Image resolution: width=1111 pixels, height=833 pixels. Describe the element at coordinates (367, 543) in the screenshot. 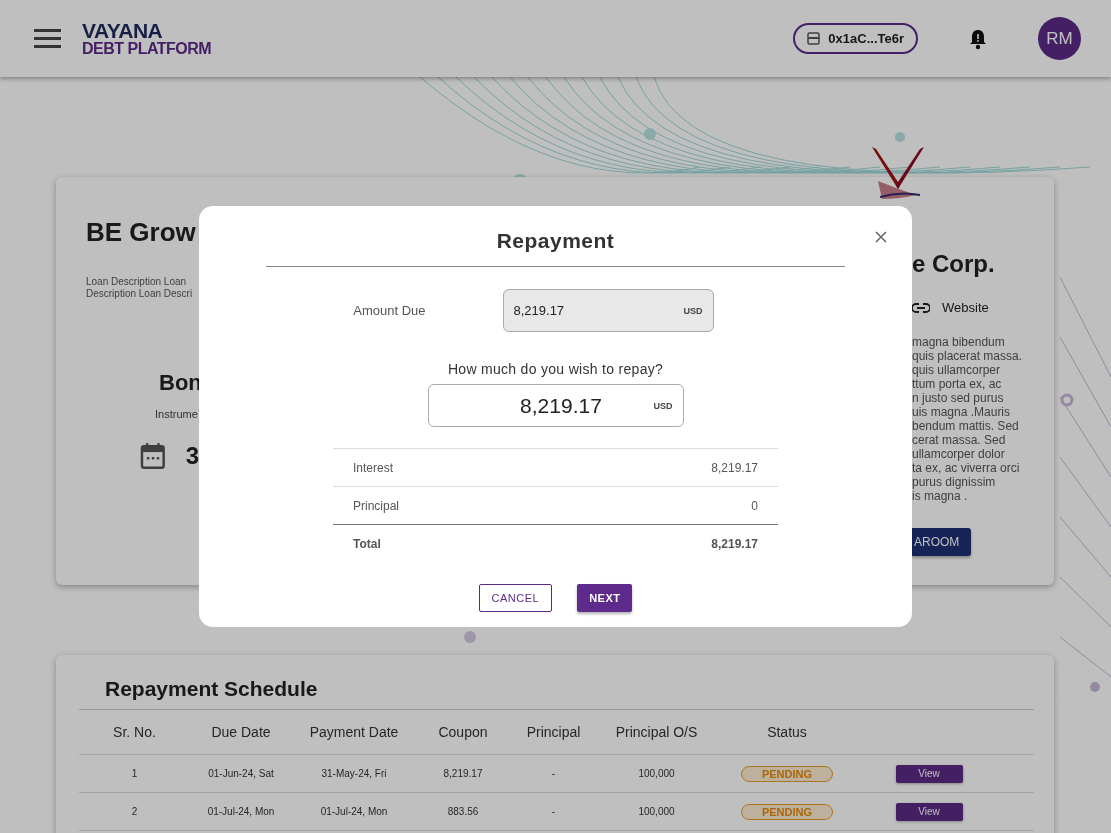

I see `breakdown-label: Total` at that location.